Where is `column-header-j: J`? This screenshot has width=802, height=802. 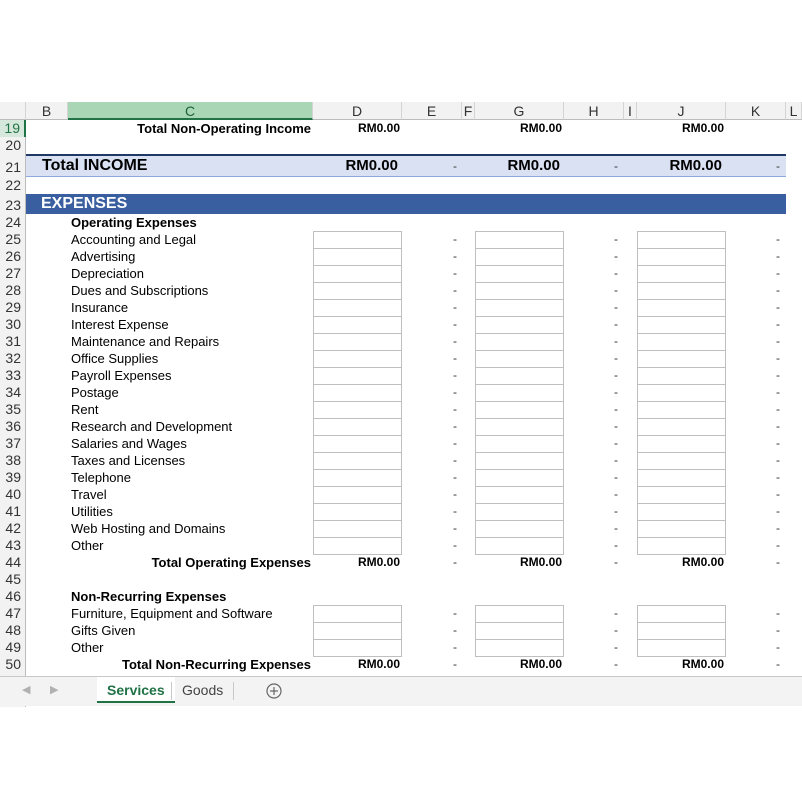 column-header-j: J is located at coordinates (681, 111).